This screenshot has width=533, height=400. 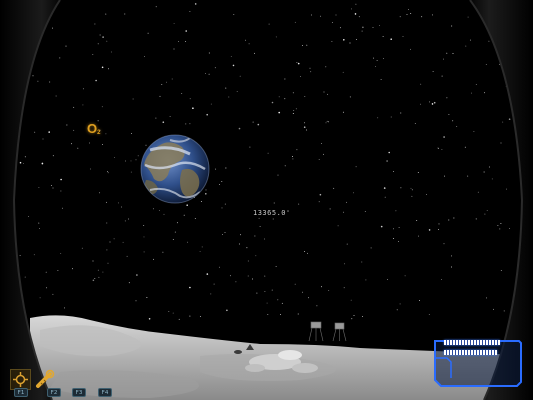 What do you see at coordinates (105, 392) in the screenshot?
I see `hotbar-key-4: F4` at bounding box center [105, 392].